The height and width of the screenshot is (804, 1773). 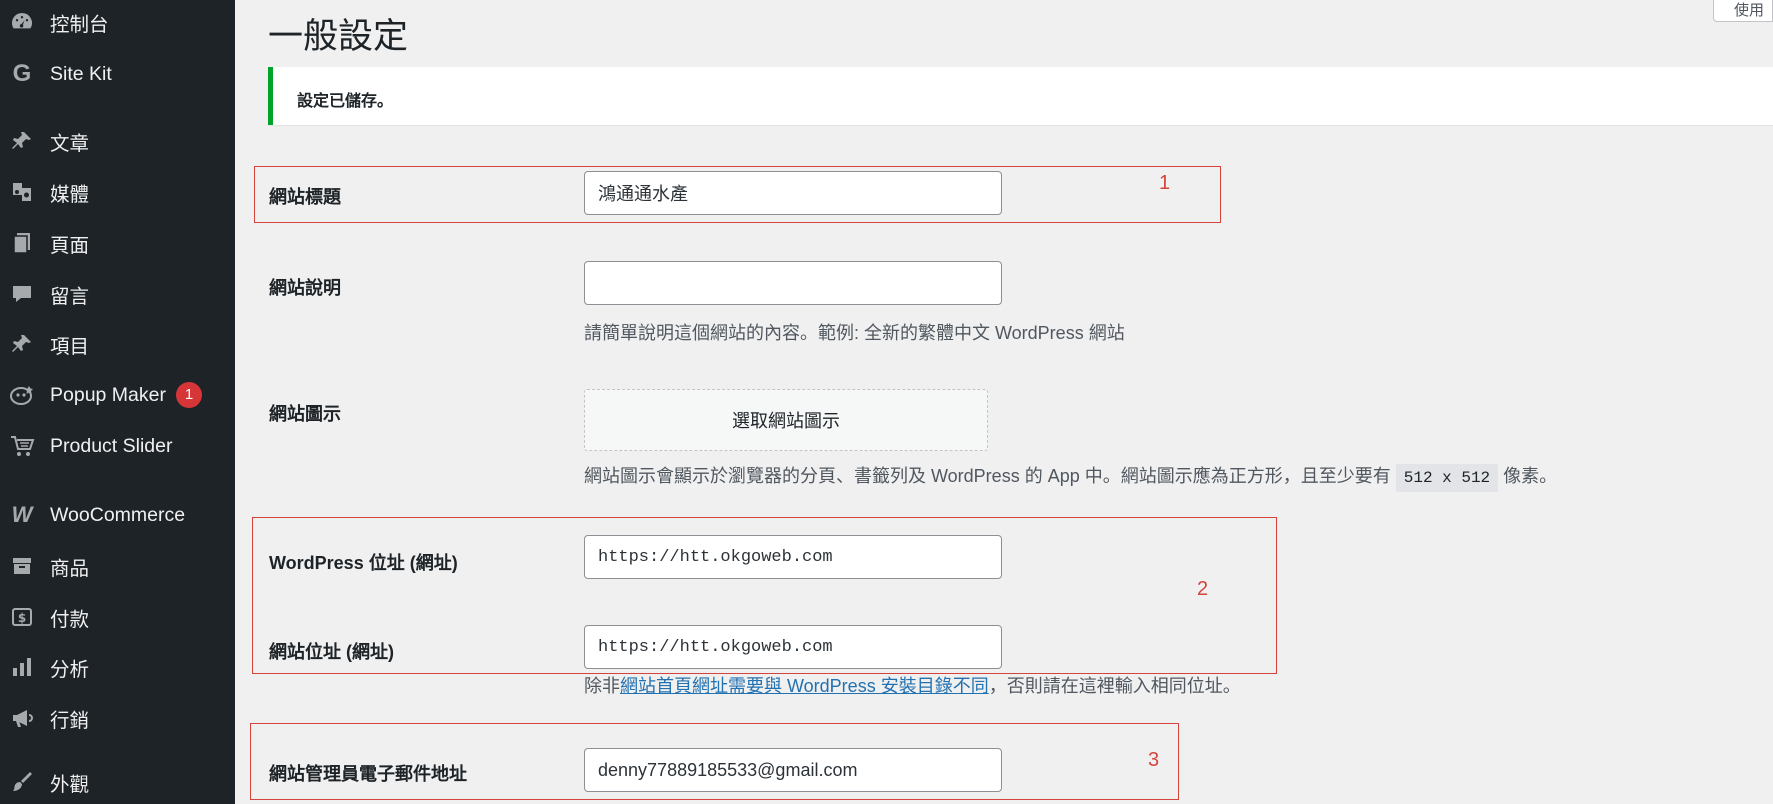 I want to click on sidebar-item-appearance: 外觀, so click(x=117, y=782).